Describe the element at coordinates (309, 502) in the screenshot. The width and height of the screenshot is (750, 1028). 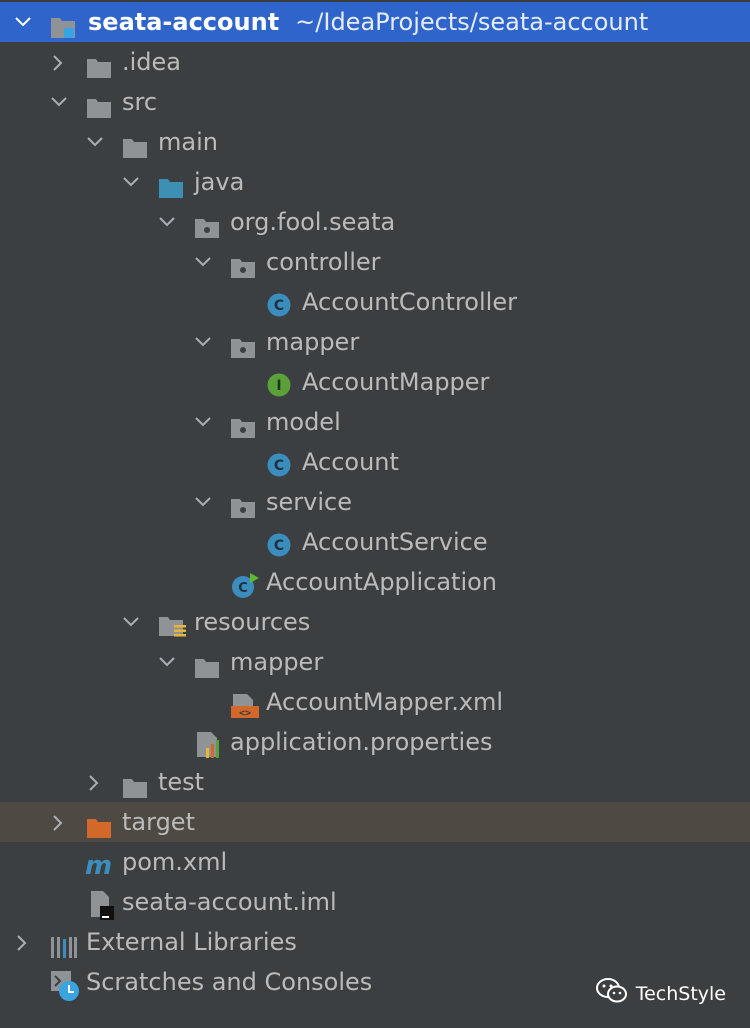
I see `tree-label: service` at that location.